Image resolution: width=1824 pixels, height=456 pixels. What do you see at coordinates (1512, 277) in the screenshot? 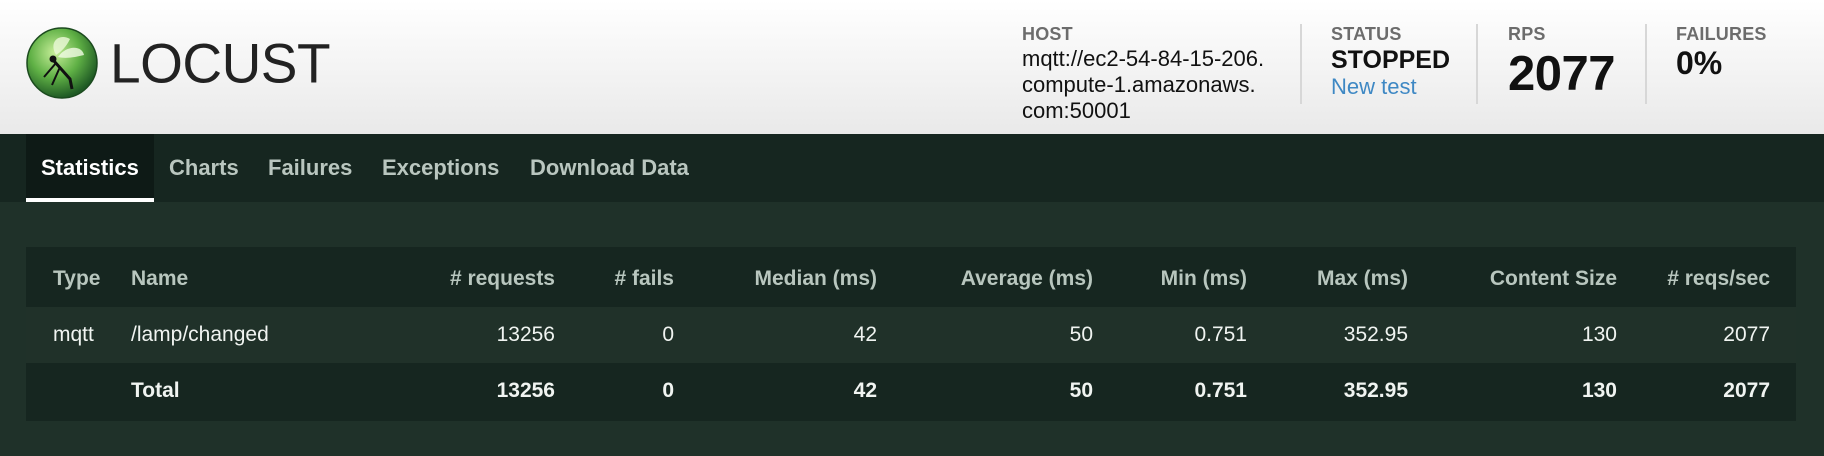
I see `column-header: Content Size` at bounding box center [1512, 277].